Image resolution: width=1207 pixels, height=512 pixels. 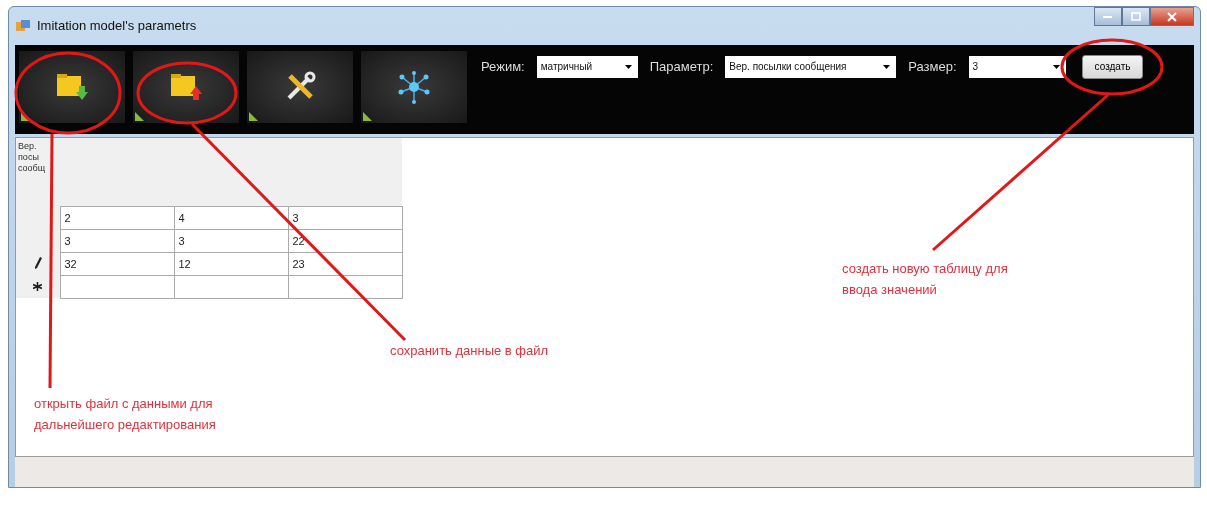 I want to click on table-cell: 4, so click(x=231, y=218).